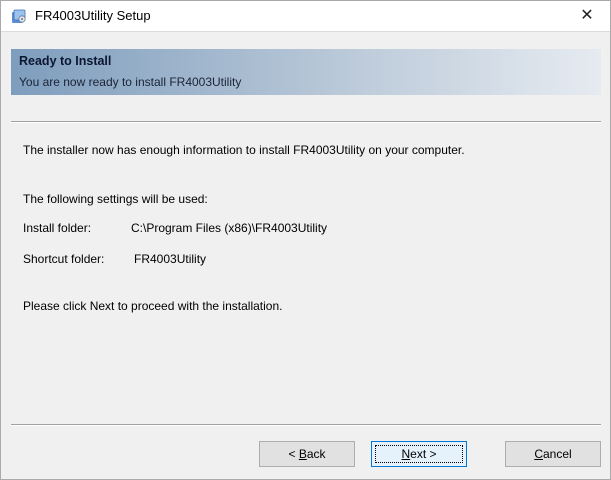 Image resolution: width=611 pixels, height=480 pixels. What do you see at coordinates (19, 16) in the screenshot?
I see `installer-icon` at bounding box center [19, 16].